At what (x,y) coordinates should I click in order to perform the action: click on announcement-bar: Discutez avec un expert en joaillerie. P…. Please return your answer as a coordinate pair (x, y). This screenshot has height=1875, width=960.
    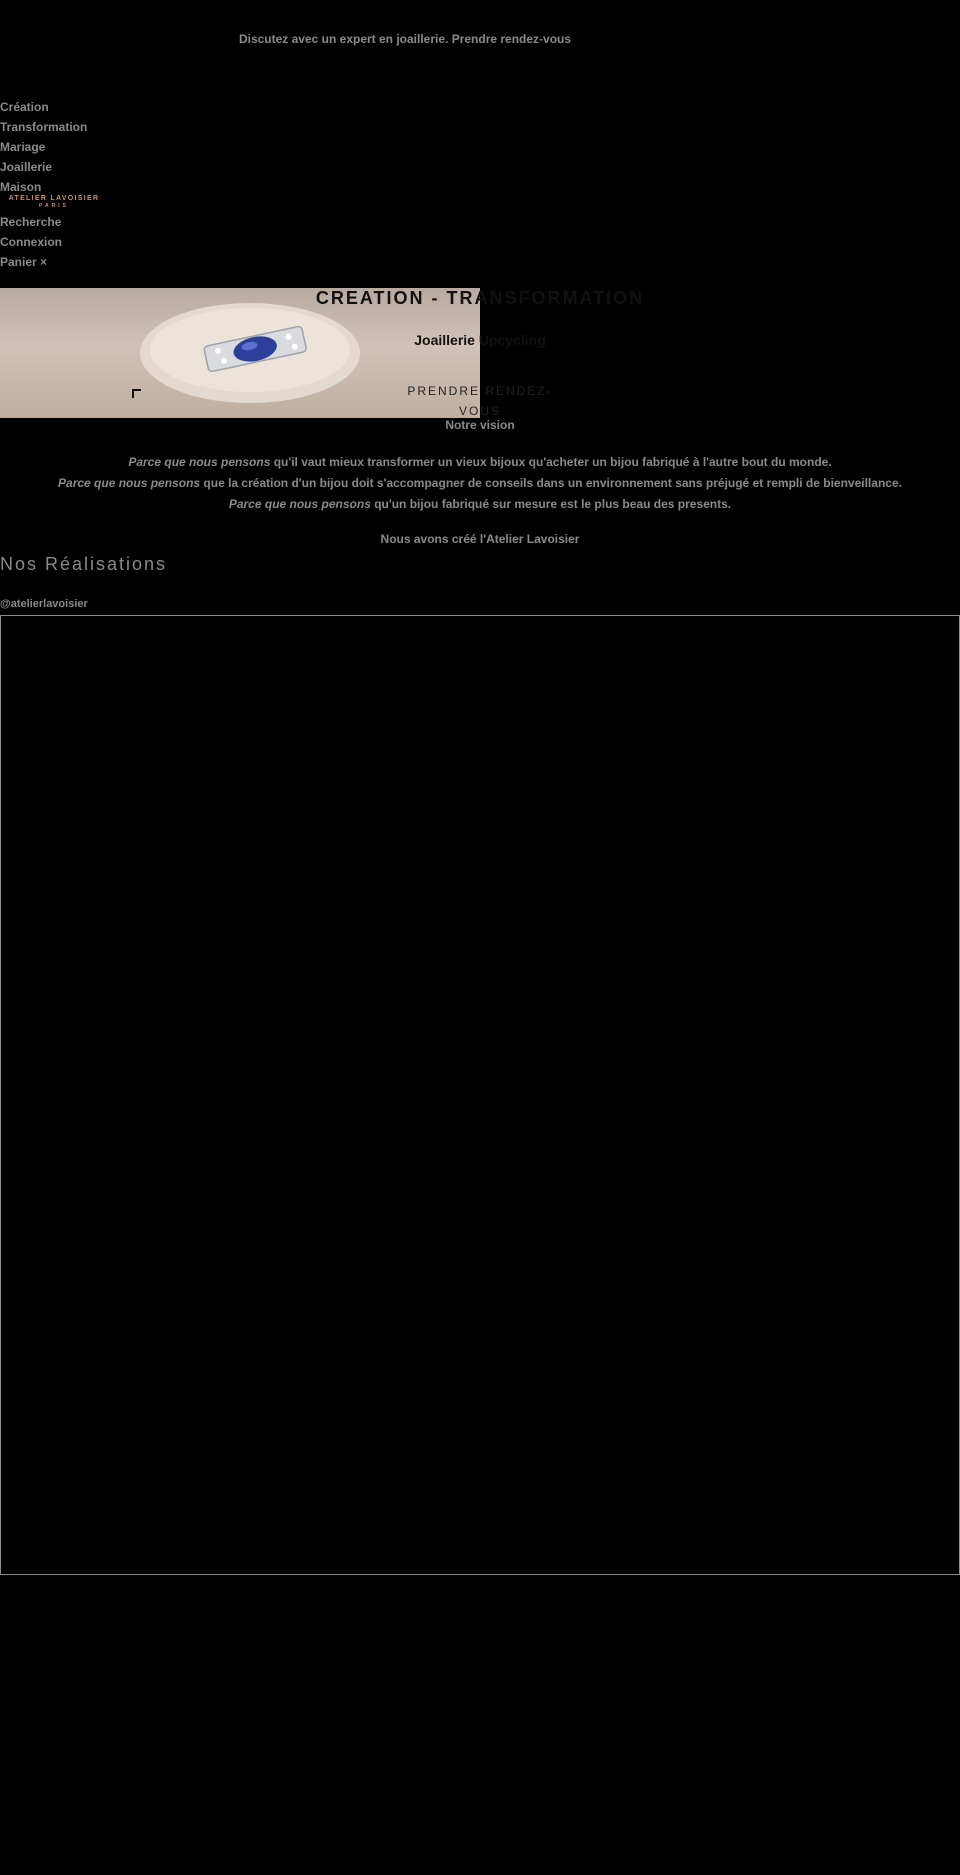
    Looking at the image, I should click on (405, 39).